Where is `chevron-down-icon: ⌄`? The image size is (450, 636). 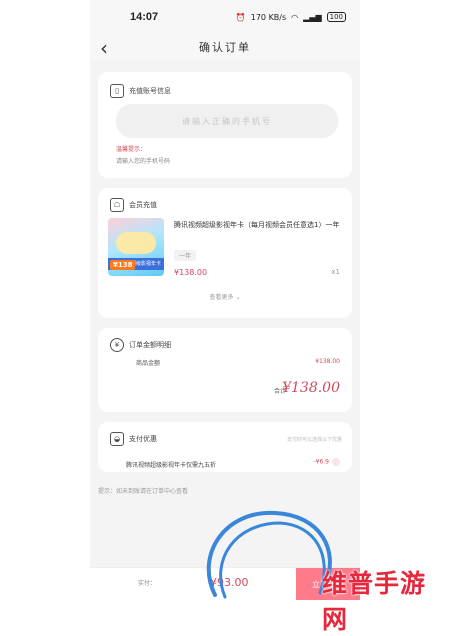 chevron-down-icon: ⌄ is located at coordinates (238, 297).